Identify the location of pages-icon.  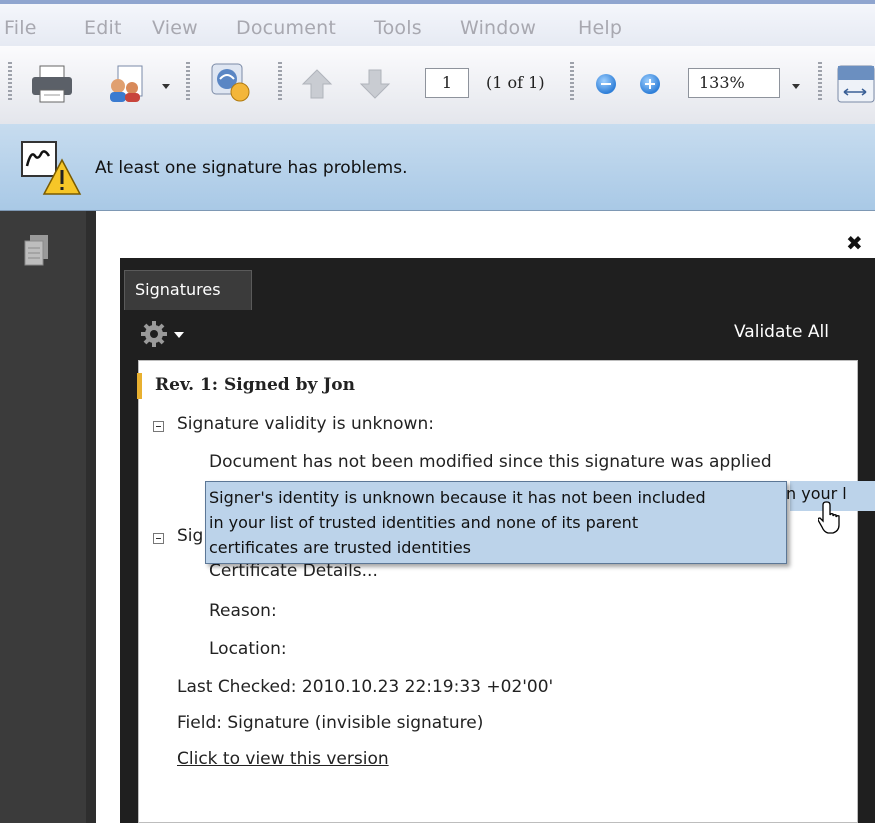
(37, 251).